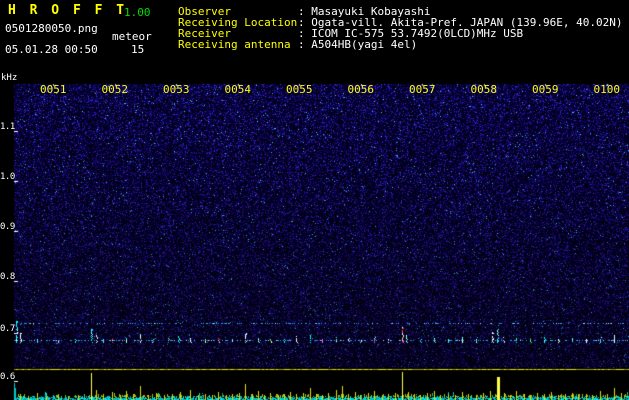 Image resolution: width=629 pixels, height=400 pixels. Describe the element at coordinates (422, 89) in the screenshot. I see `time-tick-label: 0057` at that location.